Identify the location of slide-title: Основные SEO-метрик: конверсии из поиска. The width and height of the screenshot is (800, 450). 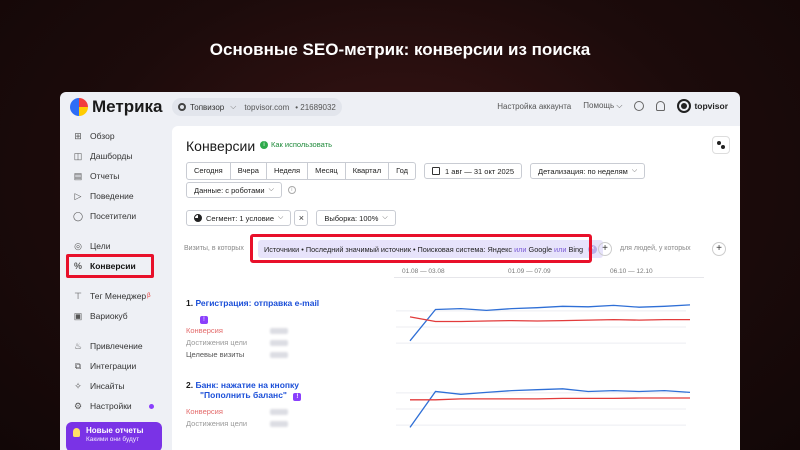
(400, 49).